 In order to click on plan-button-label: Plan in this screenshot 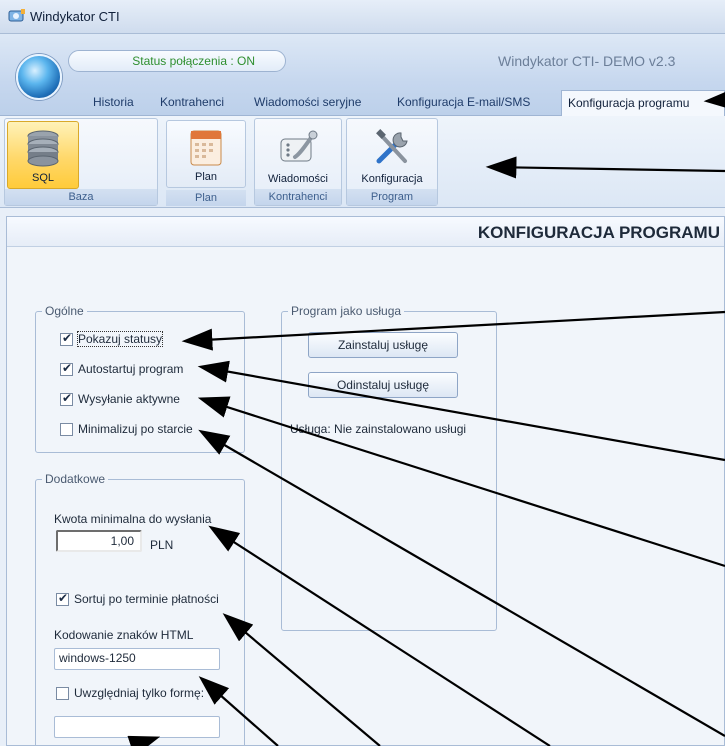, I will do `click(206, 177)`.